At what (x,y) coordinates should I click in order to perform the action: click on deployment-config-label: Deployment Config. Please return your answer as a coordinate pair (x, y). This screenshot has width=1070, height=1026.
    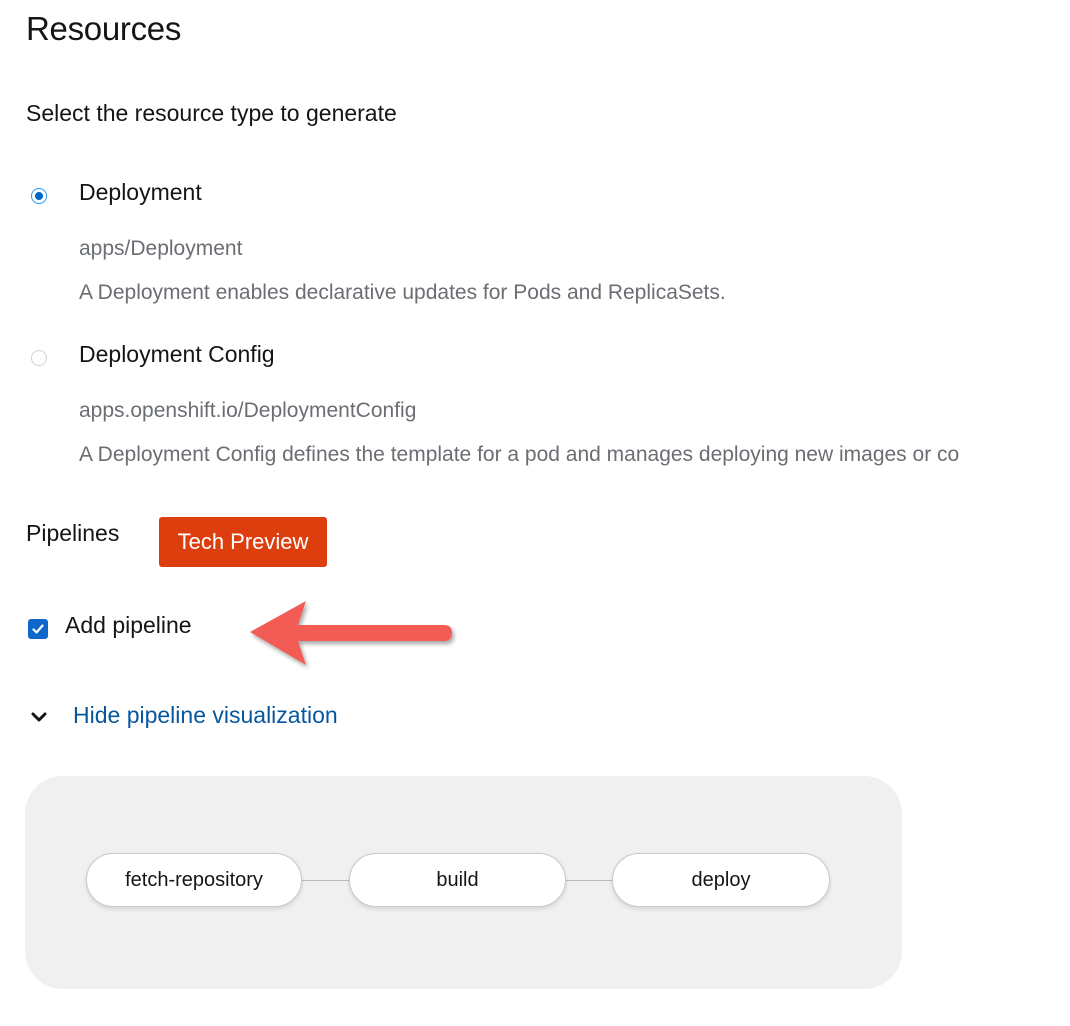
    Looking at the image, I should click on (177, 354).